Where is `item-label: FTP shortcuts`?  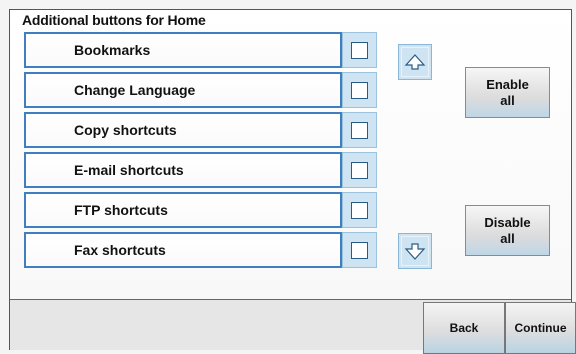
item-label: FTP shortcuts is located at coordinates (121, 210).